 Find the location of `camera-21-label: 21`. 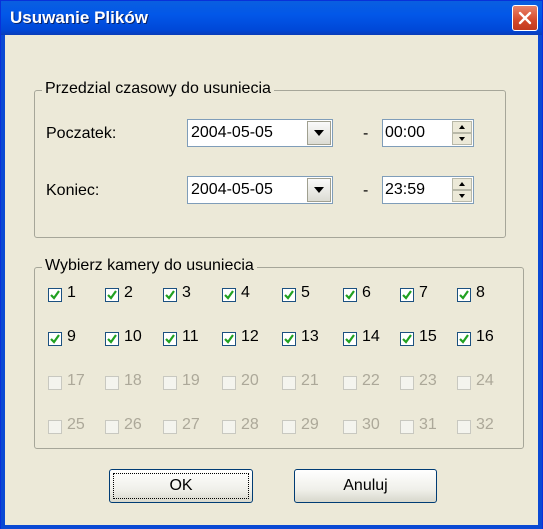

camera-21-label: 21 is located at coordinates (310, 380).